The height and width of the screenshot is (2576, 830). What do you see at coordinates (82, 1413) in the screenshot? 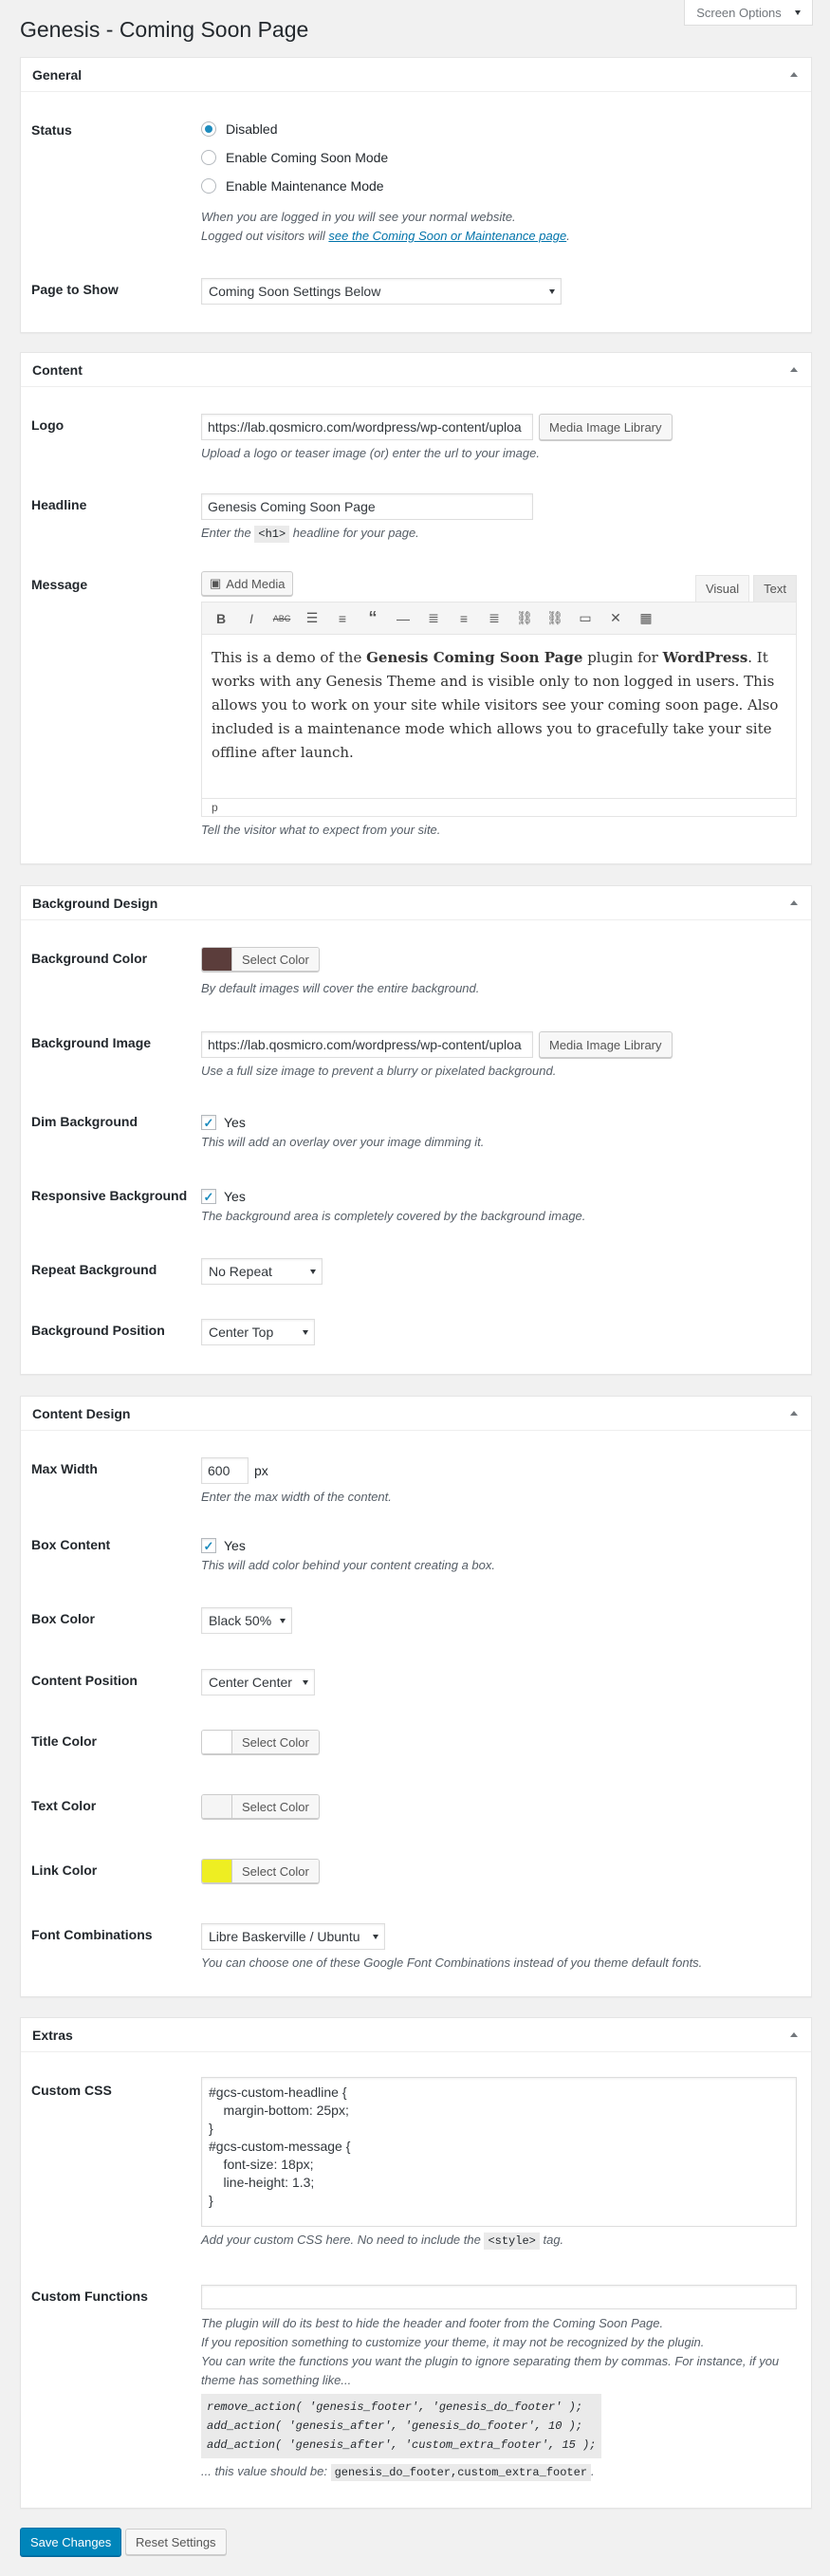
I see `content-design-panel-title: Content Design` at bounding box center [82, 1413].